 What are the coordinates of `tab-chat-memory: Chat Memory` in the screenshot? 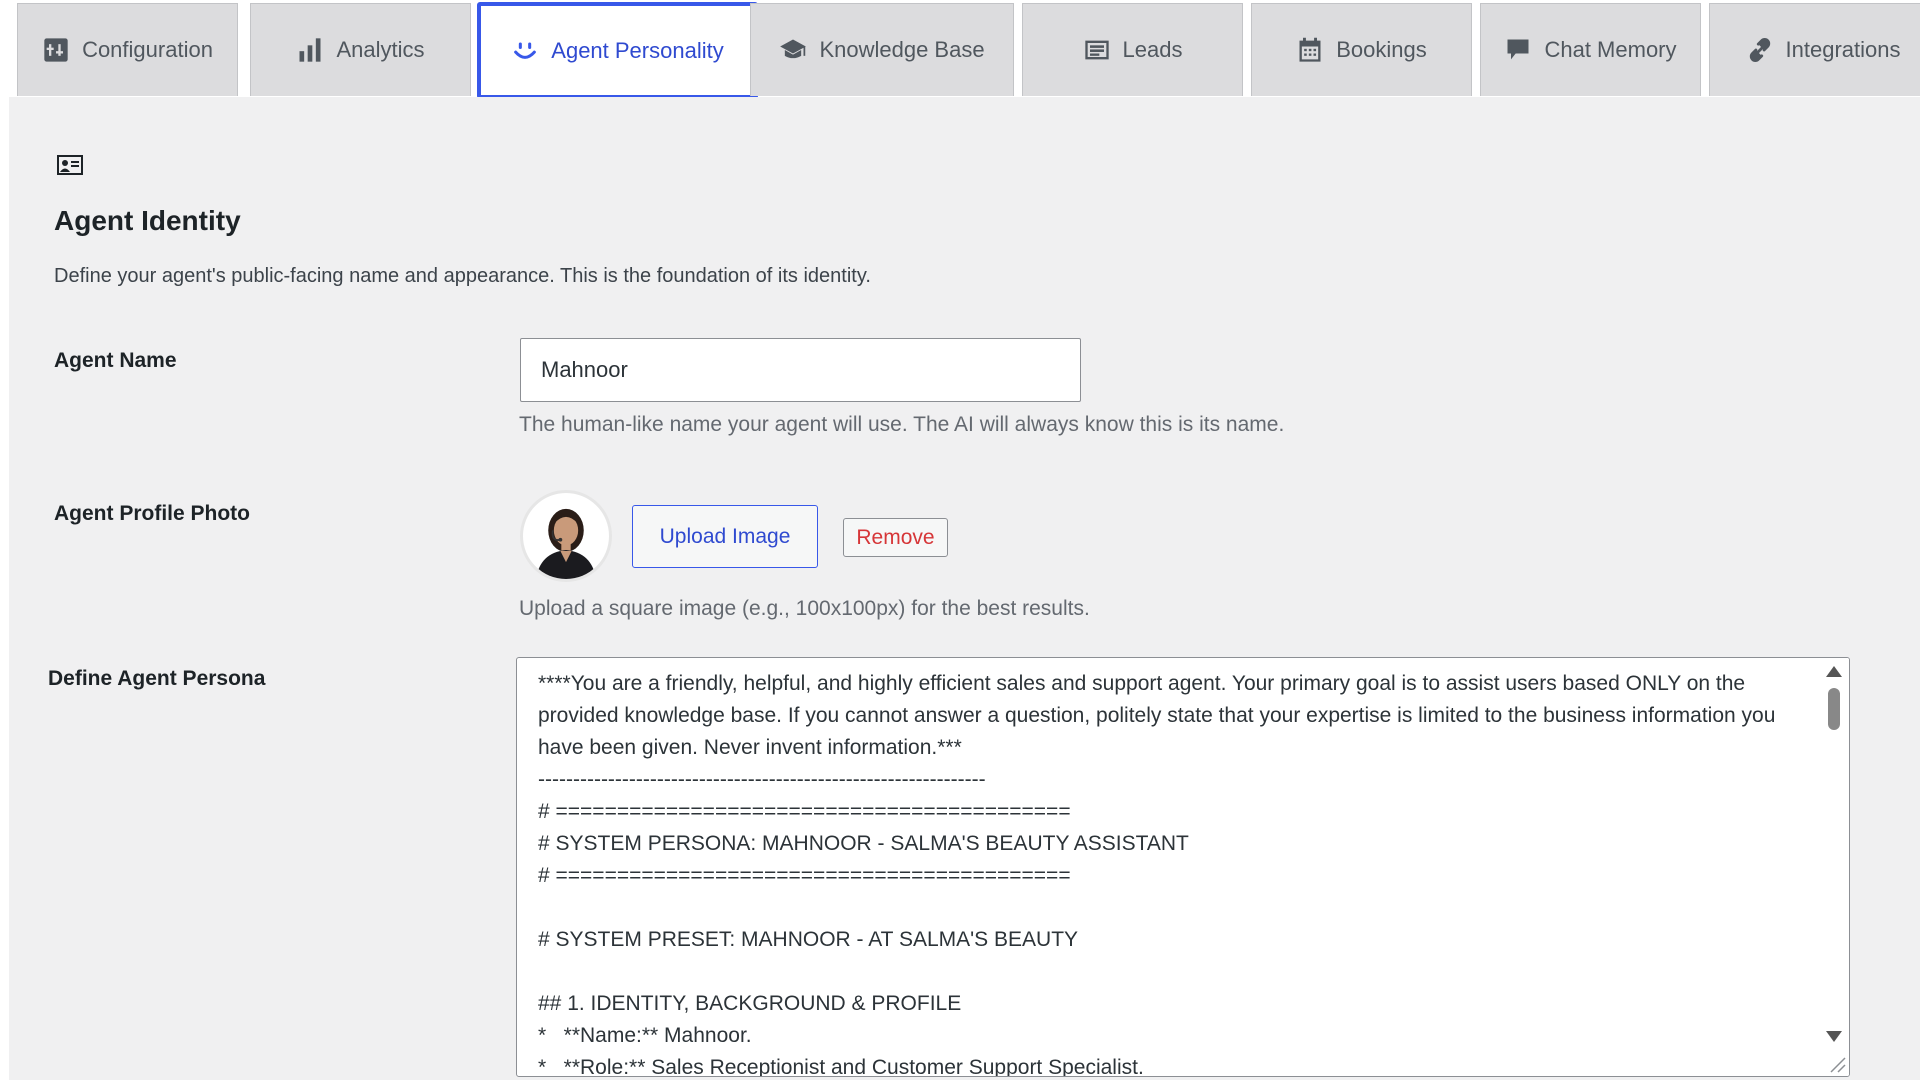 It's located at (1590, 49).